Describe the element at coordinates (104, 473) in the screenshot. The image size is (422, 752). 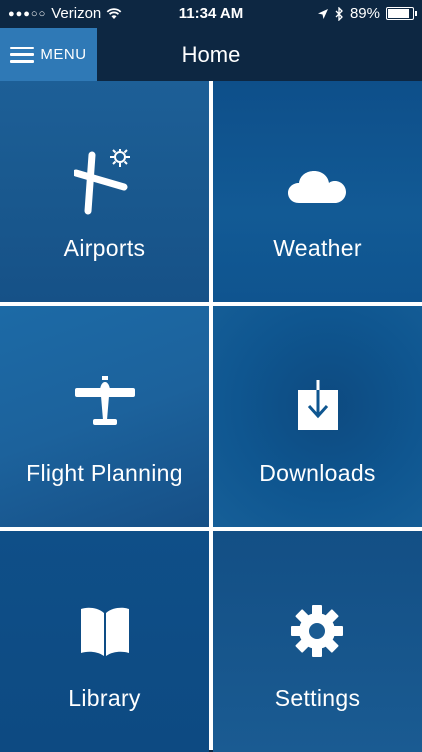
I see `flight-planning-label: Flight Planning` at that location.